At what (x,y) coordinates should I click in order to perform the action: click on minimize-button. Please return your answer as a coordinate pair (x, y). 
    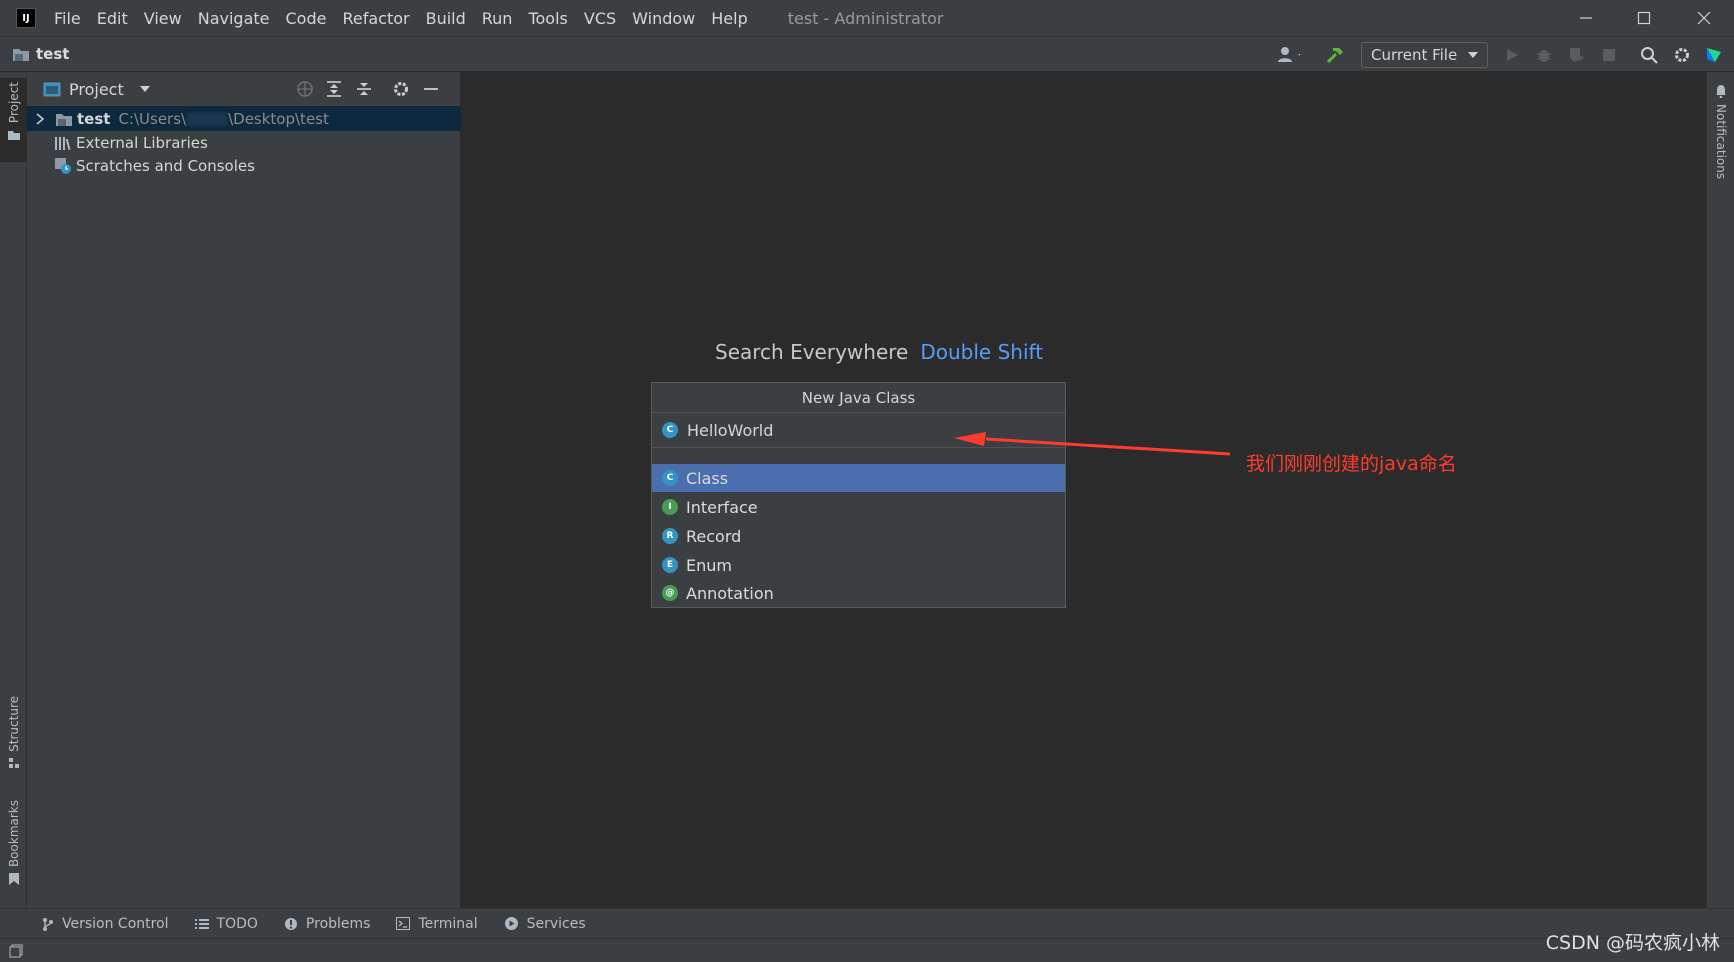
    Looking at the image, I should click on (1586, 18).